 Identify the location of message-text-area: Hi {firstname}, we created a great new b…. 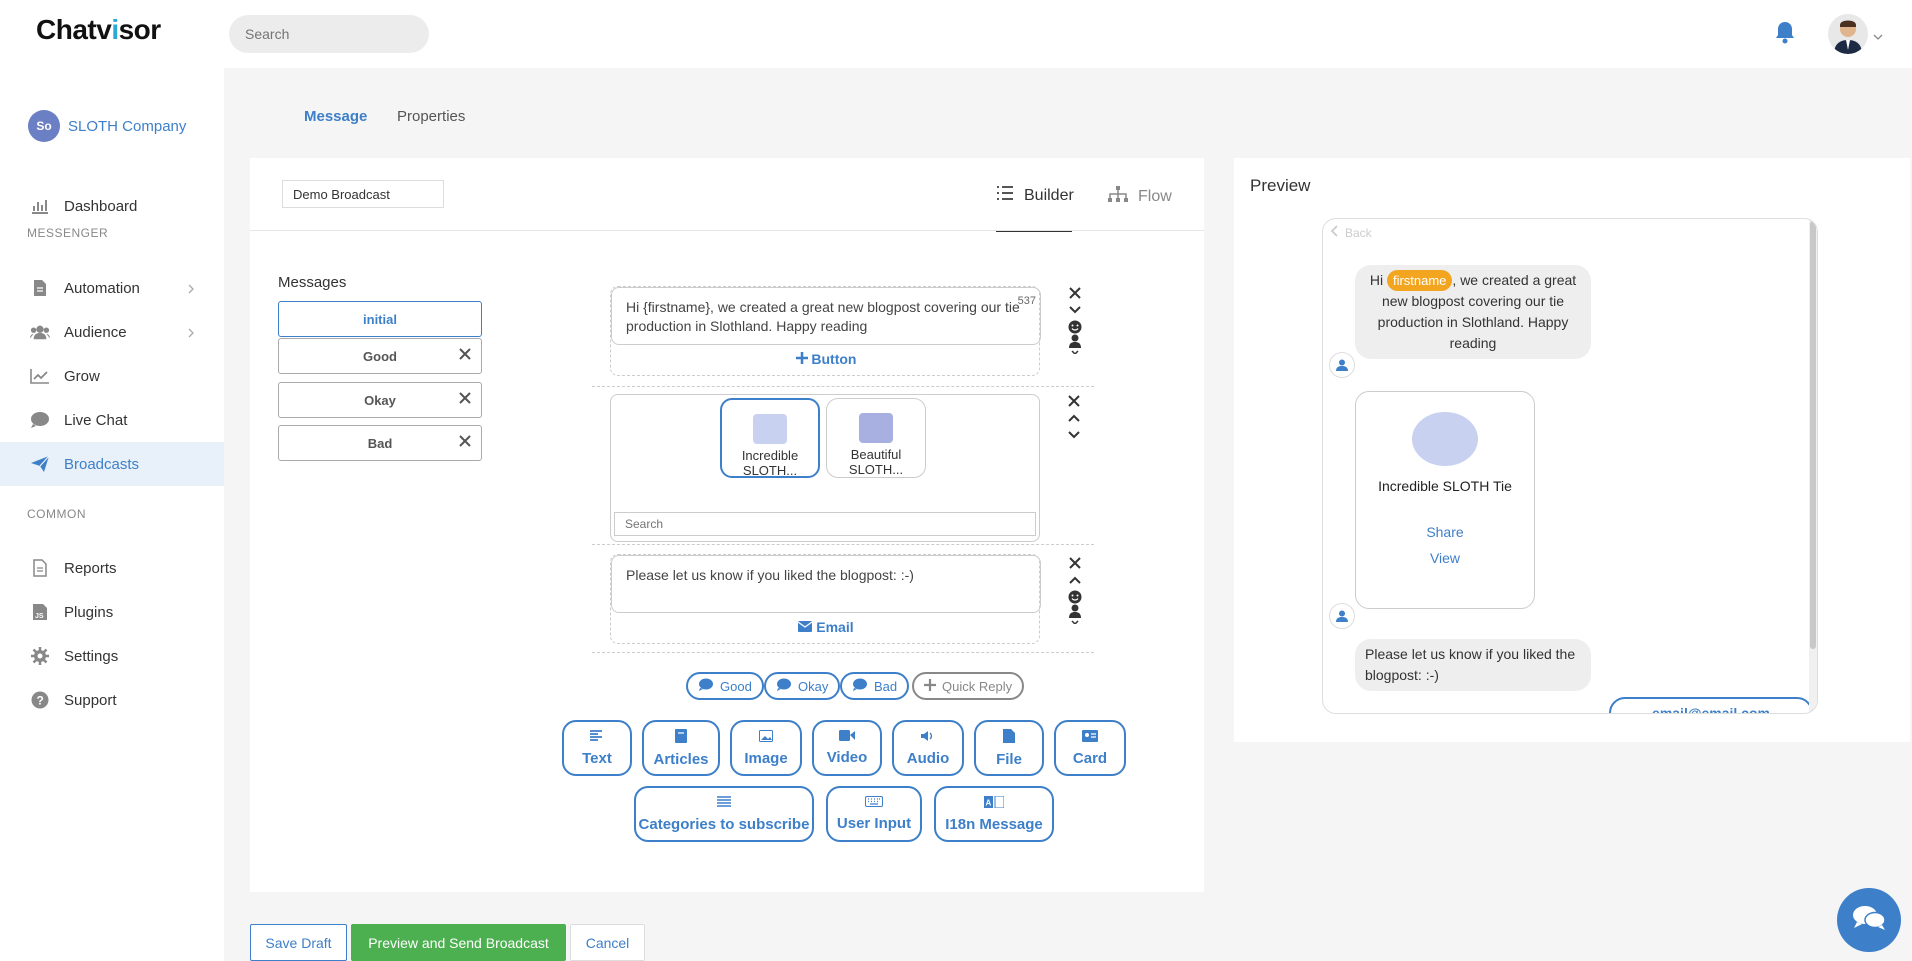
(826, 316).